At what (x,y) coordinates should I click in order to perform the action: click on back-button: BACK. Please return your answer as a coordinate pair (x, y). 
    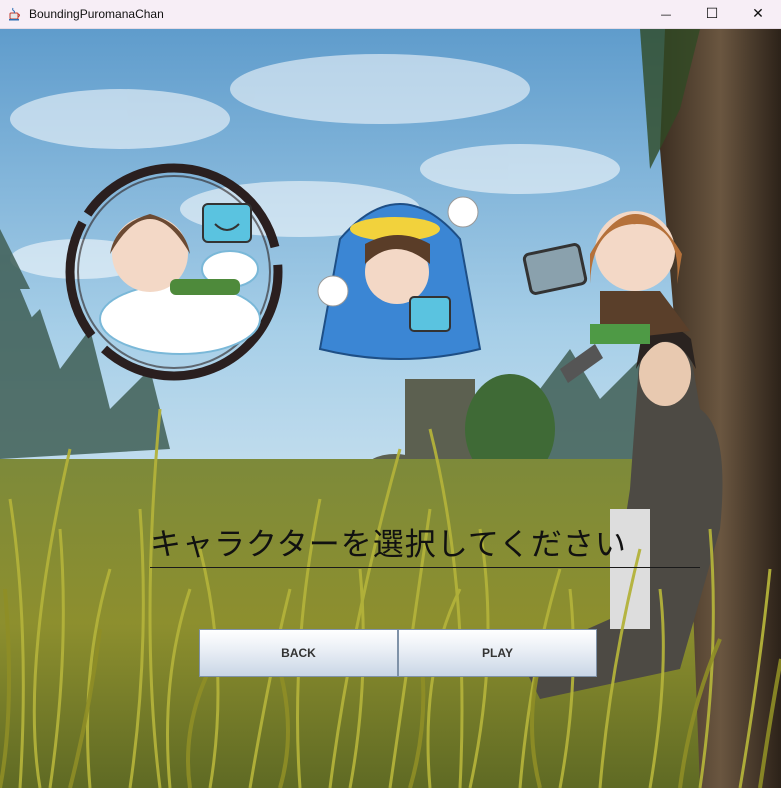
    Looking at the image, I should click on (298, 653).